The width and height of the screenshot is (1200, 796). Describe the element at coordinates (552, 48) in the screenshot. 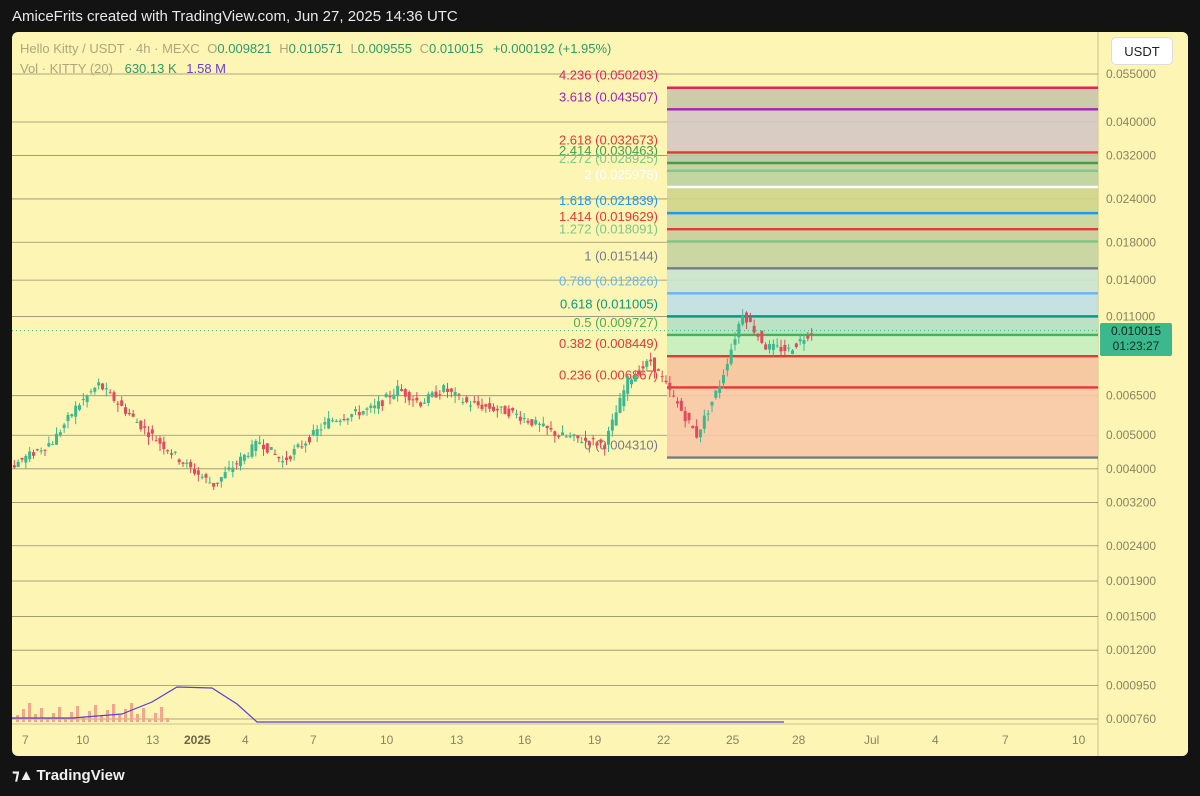

I see `change-value: +0.000192 (+1.95%)` at that location.